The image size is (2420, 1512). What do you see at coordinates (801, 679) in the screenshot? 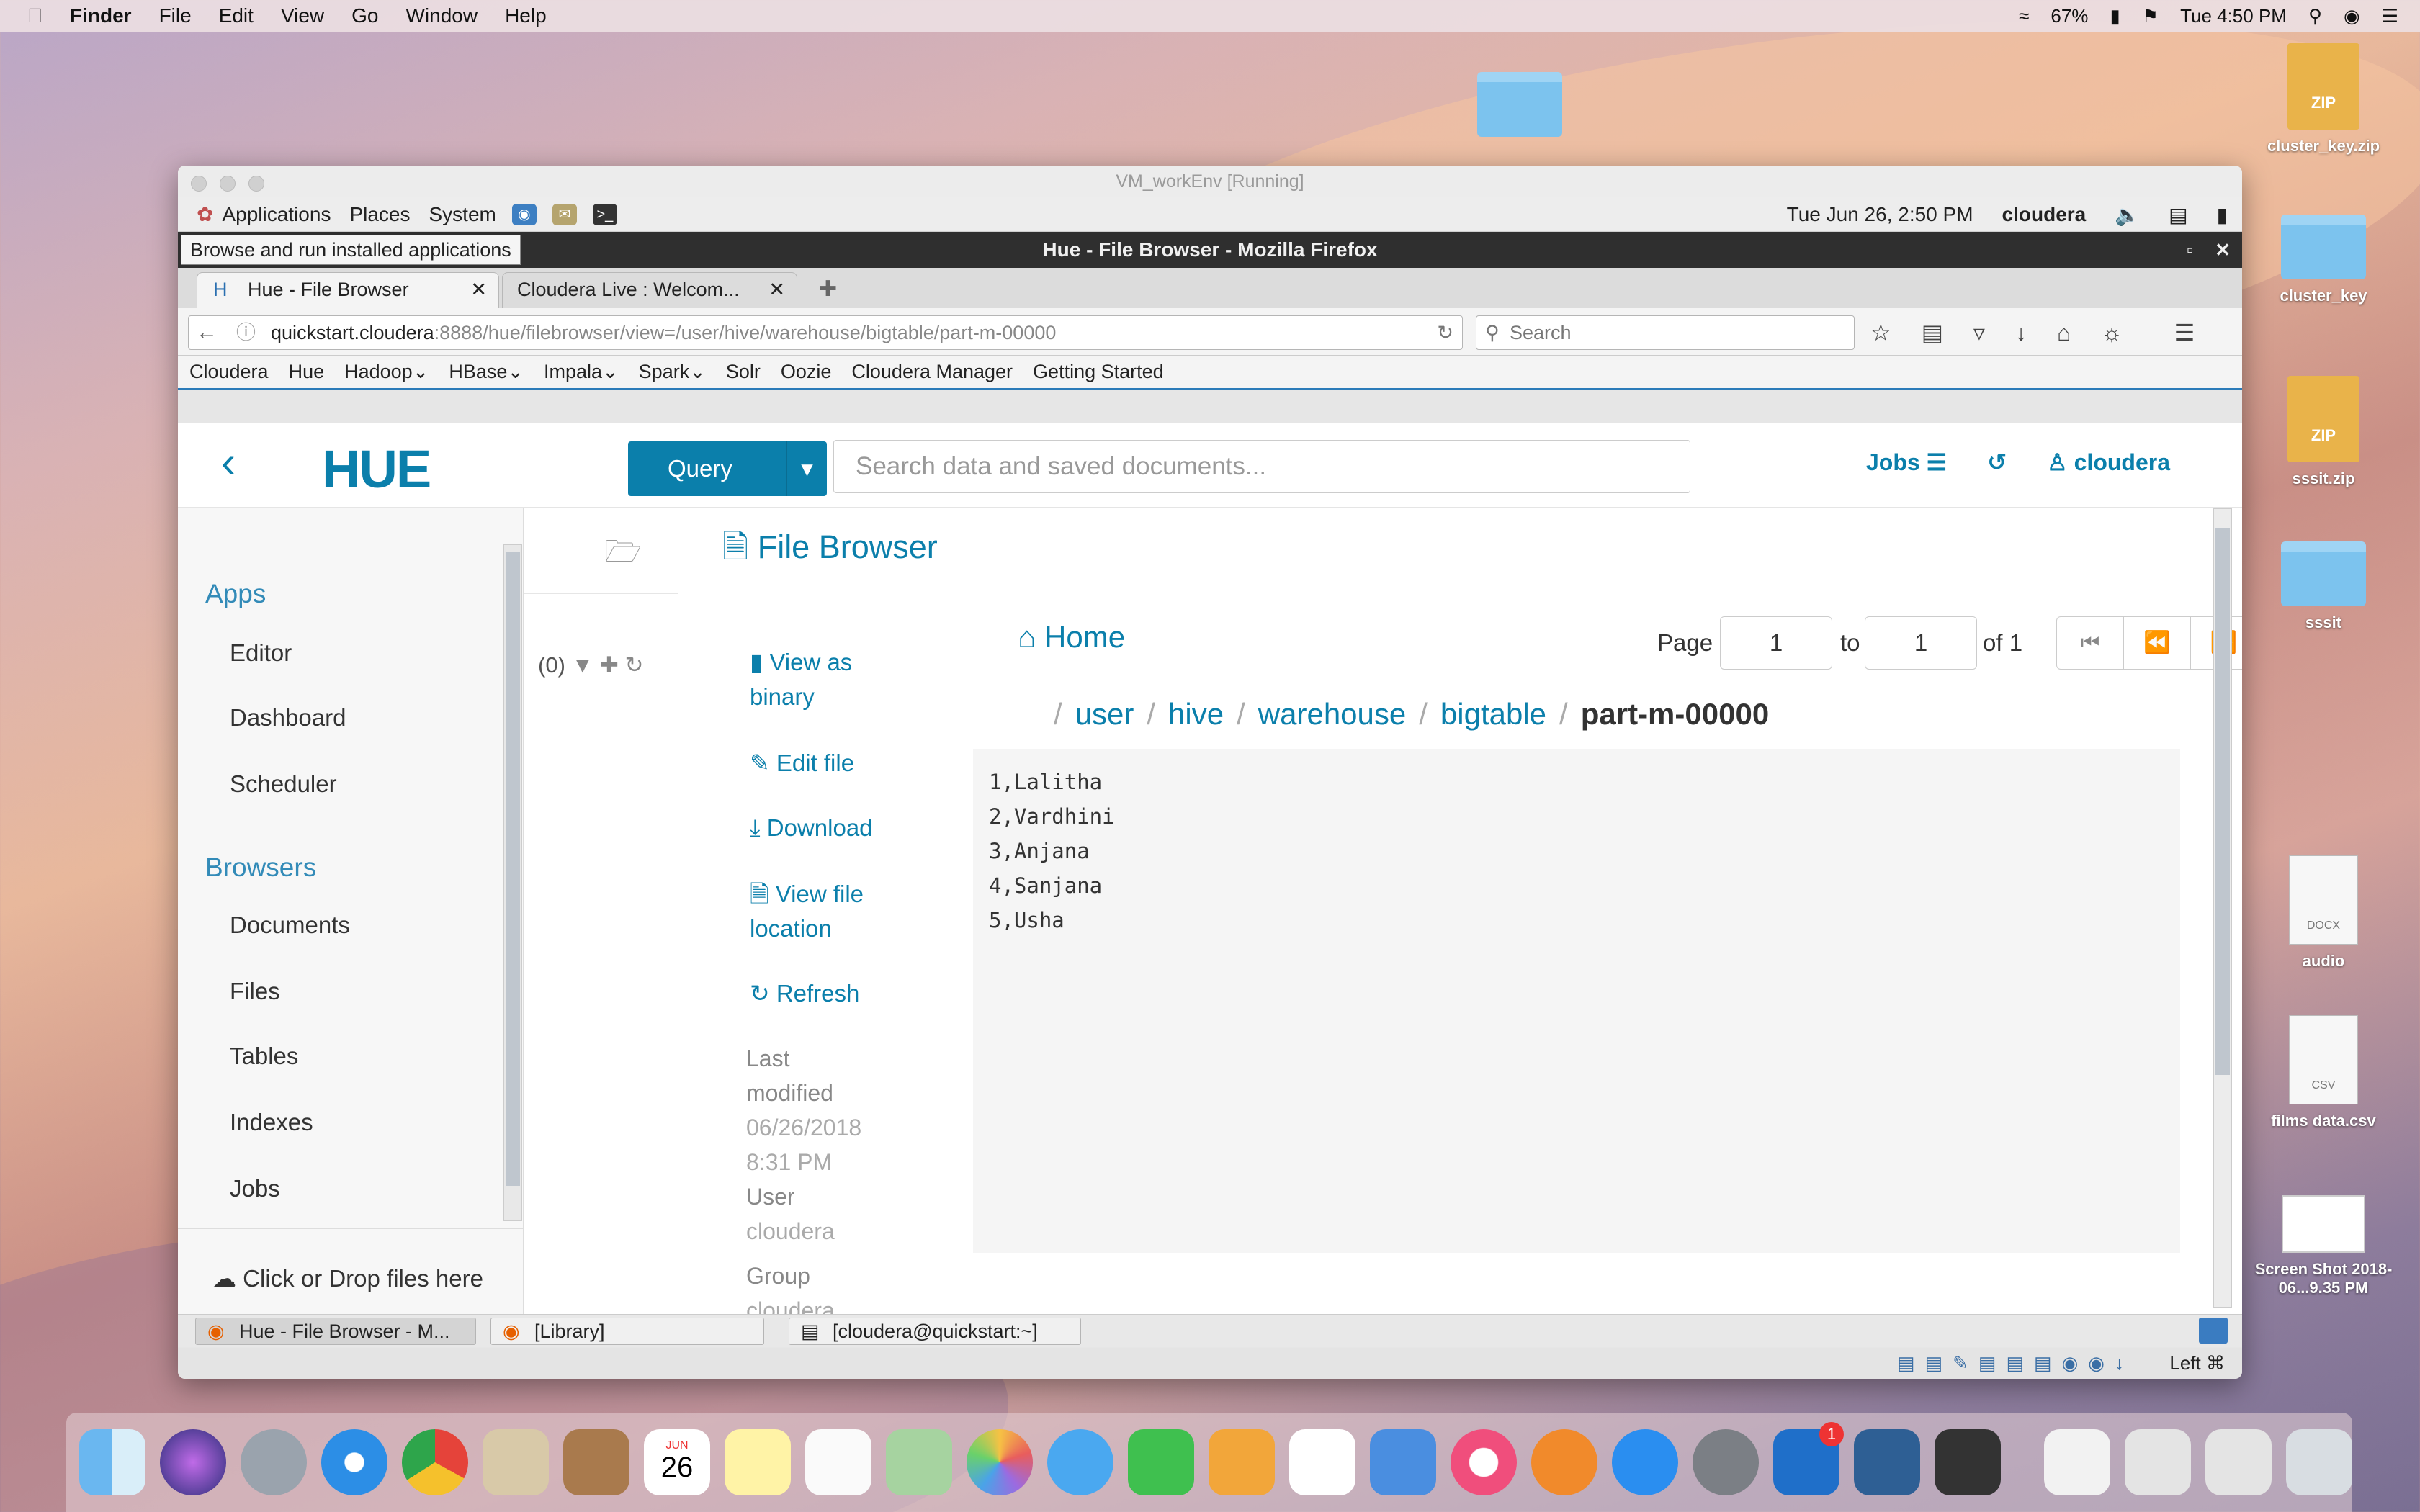
I see `view-as-binary-link: ▮ View as binary` at bounding box center [801, 679].